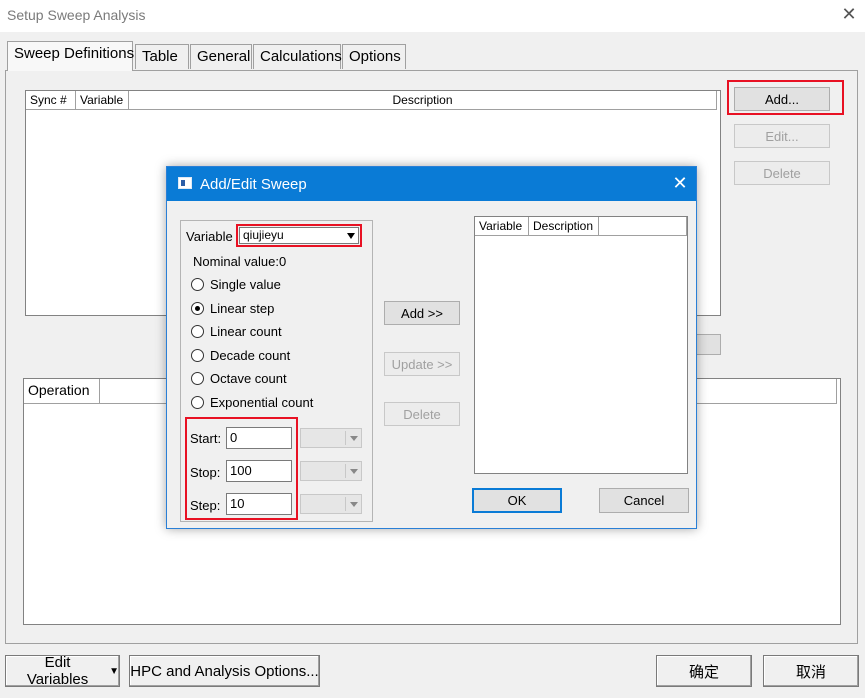 The image size is (865, 698). What do you see at coordinates (206, 438) in the screenshot?
I see `start-label: Start:` at bounding box center [206, 438].